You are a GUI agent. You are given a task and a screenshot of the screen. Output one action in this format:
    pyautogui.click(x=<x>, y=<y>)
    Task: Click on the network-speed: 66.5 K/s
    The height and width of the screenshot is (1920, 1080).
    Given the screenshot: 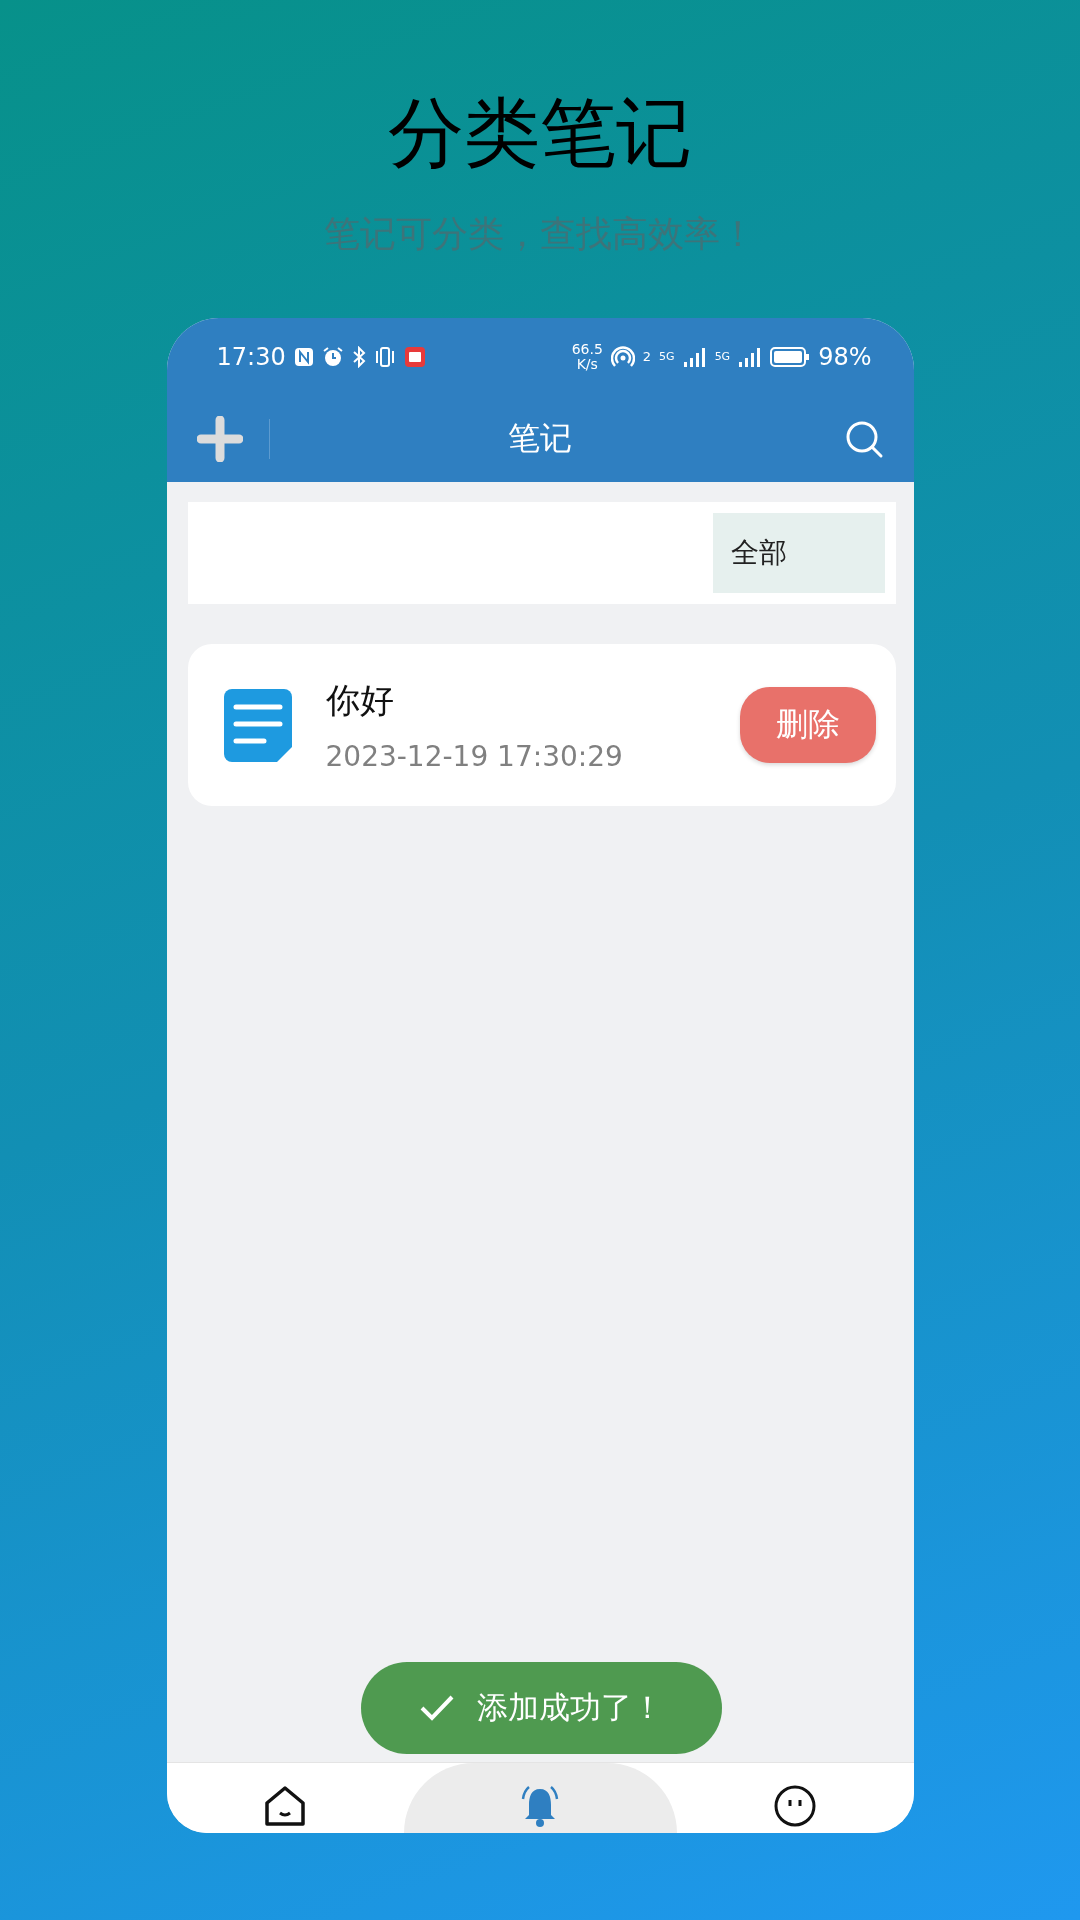 What is the action you would take?
    pyautogui.click(x=587, y=356)
    